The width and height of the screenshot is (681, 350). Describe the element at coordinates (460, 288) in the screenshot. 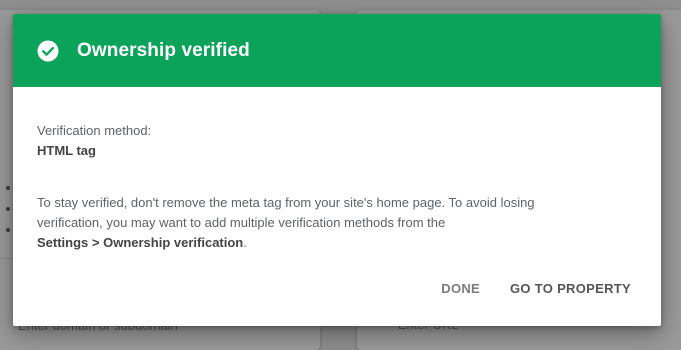

I see `done-button: DONE` at that location.